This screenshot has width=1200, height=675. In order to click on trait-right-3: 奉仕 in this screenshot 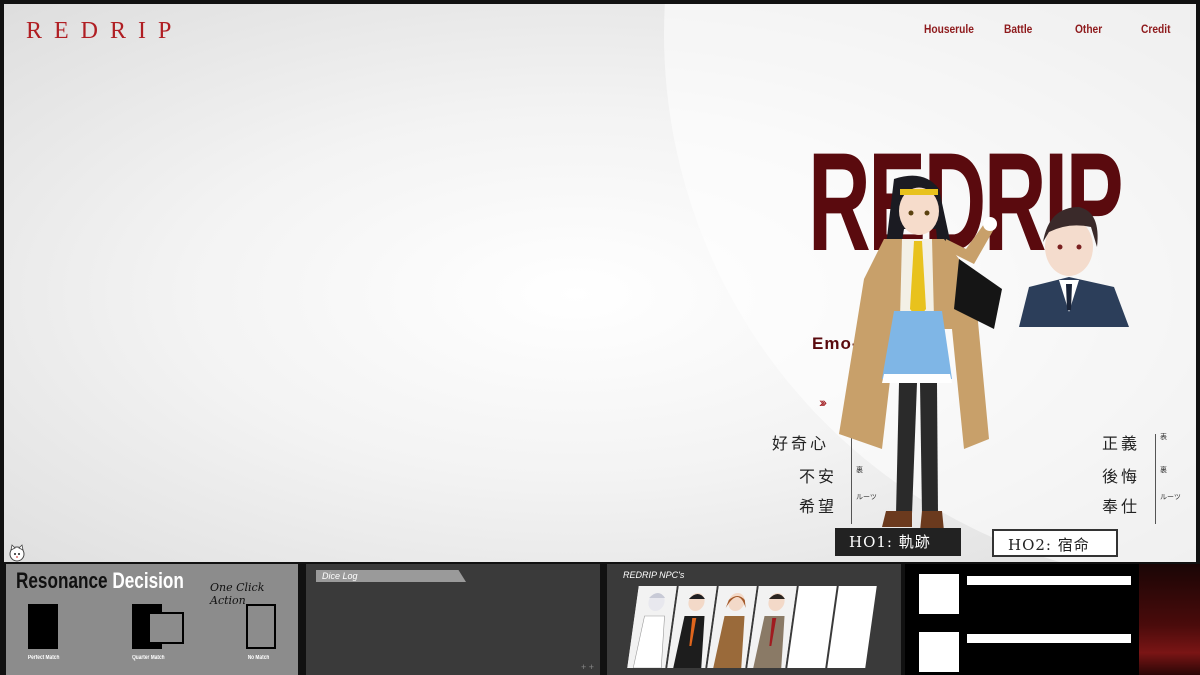, I will do `click(1121, 506)`.